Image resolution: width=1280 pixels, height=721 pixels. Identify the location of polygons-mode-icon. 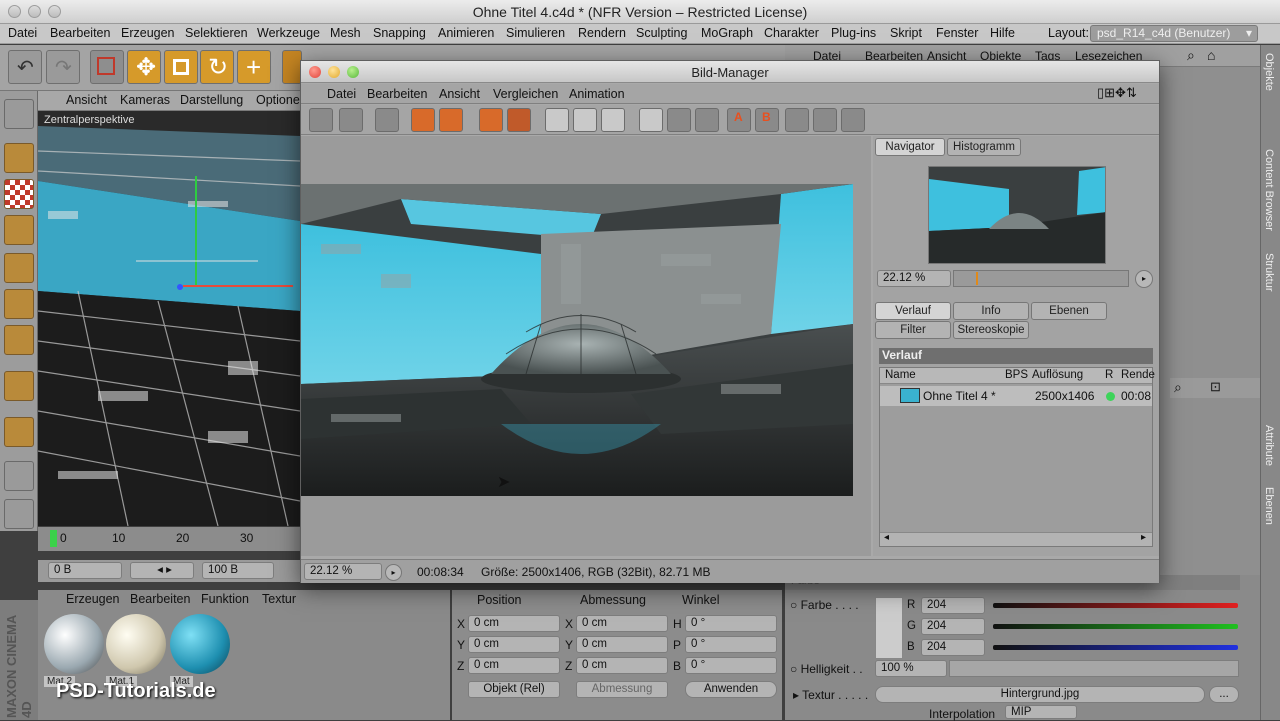
(19, 340).